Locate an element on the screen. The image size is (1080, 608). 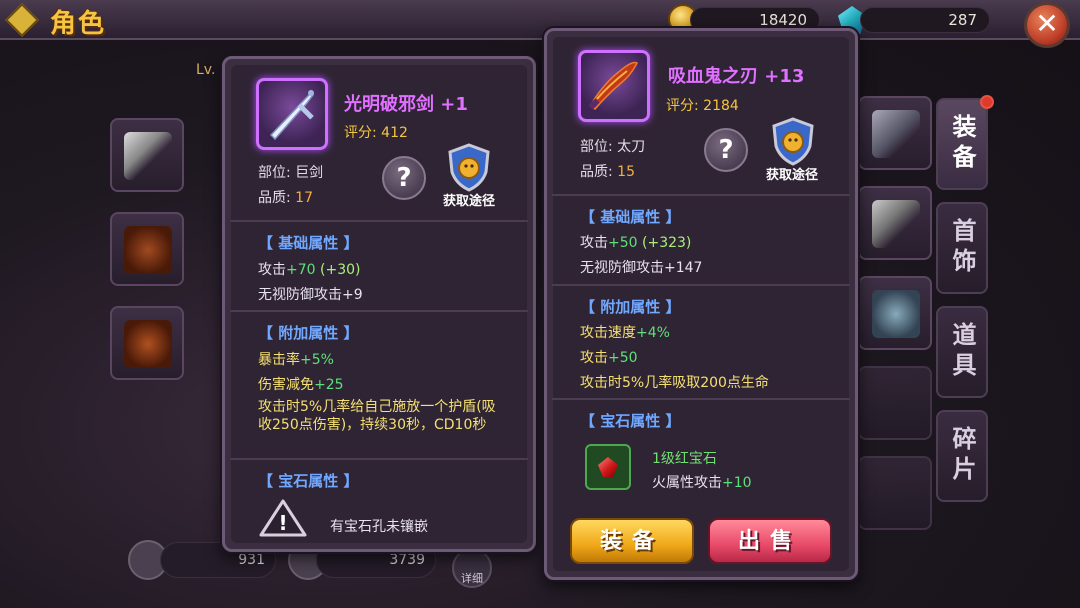
attr-value: +50 is located at coordinates (623, 243).